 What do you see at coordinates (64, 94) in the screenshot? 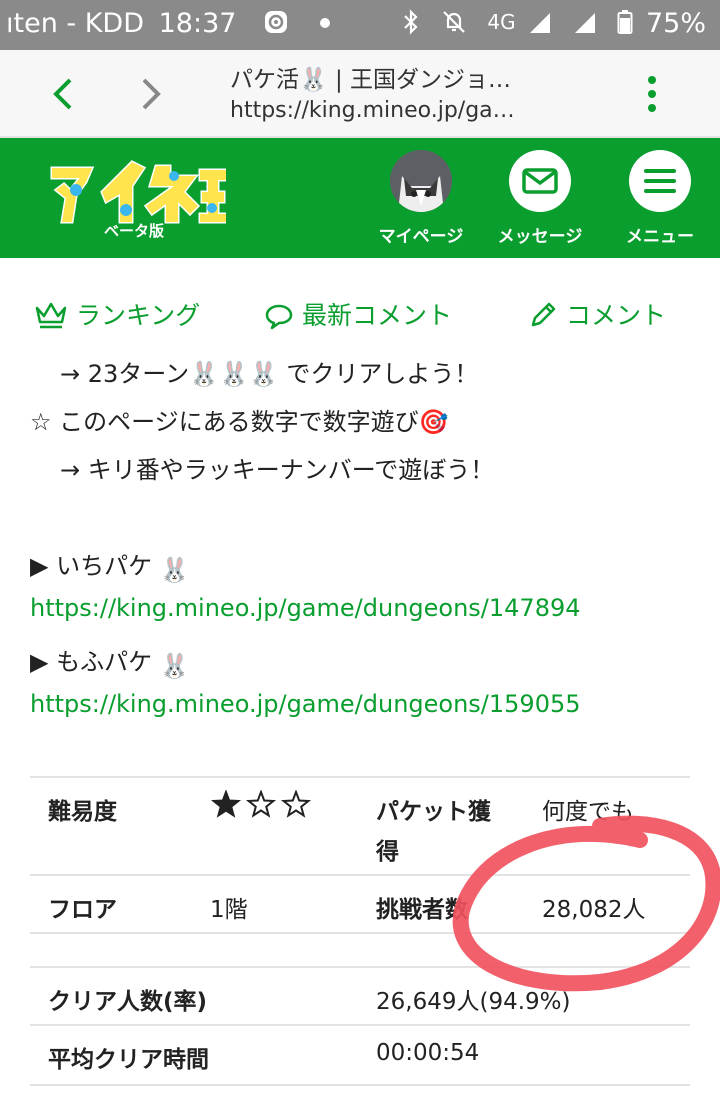
I see `back-arrow-icon` at bounding box center [64, 94].